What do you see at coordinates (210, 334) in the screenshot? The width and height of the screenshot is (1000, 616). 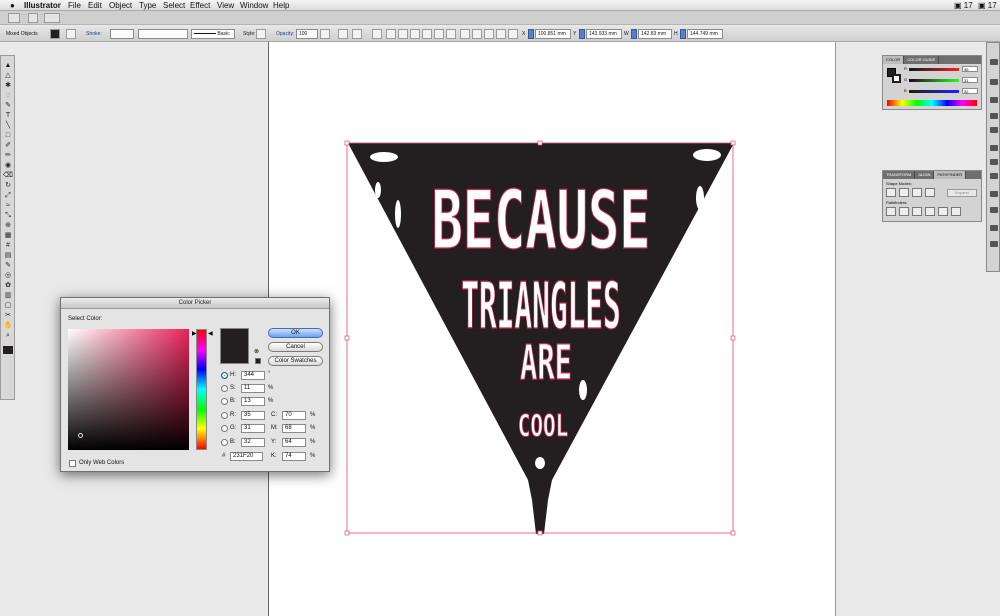 I see `hue-slider-right-arrow: ◀` at bounding box center [210, 334].